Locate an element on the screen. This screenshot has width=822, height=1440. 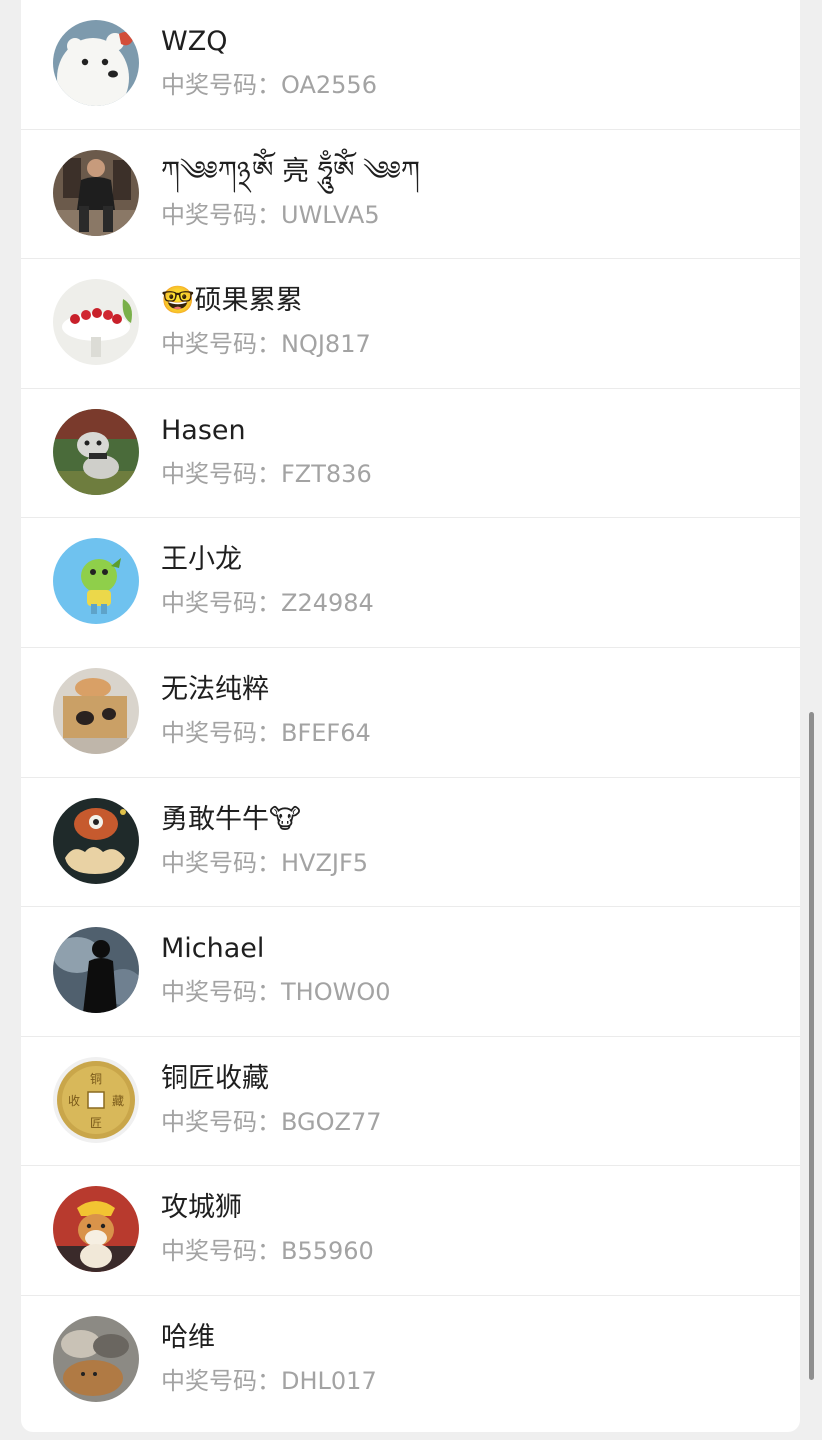
winner-name: WZQ is located at coordinates (194, 41).